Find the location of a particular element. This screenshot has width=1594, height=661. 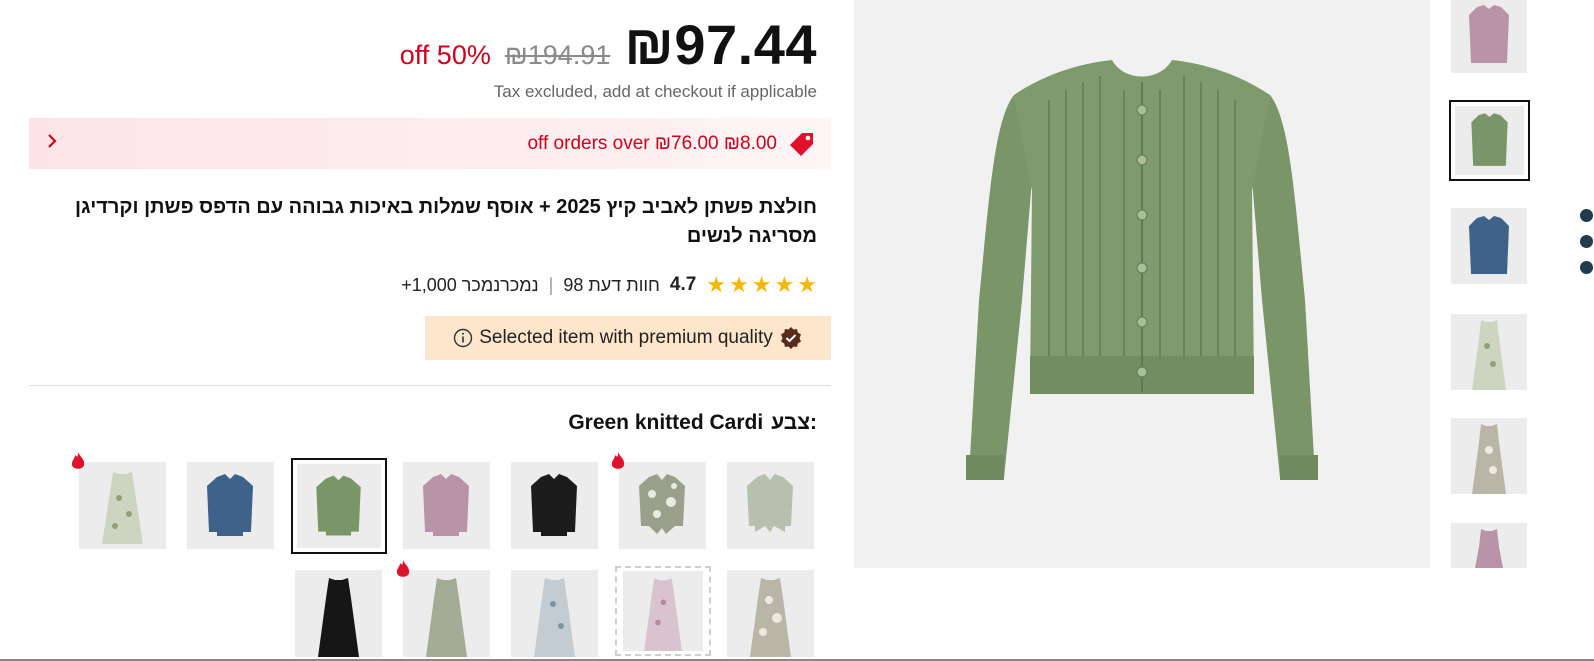

section-divider is located at coordinates (430, 385).